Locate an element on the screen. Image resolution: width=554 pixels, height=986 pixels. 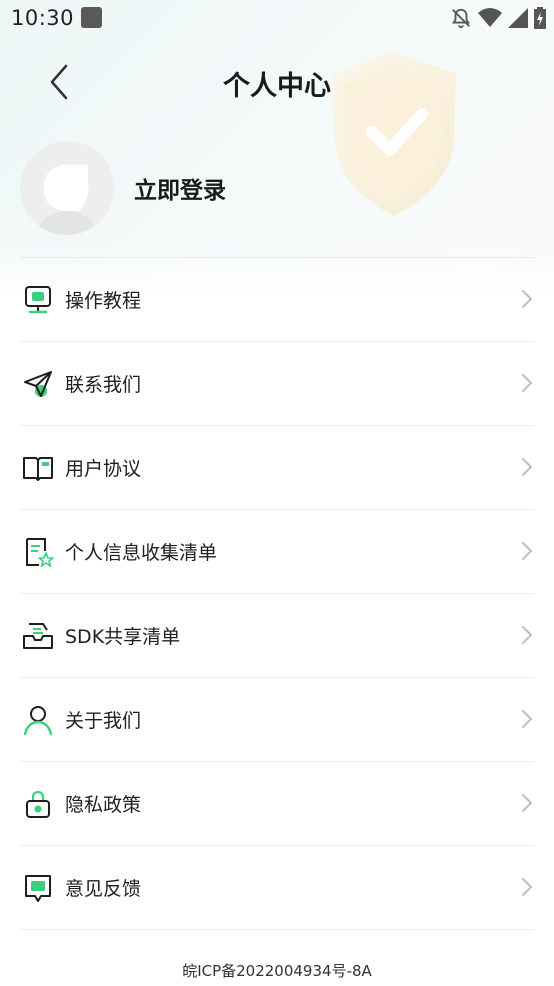
icp-record: 皖ICP备2022004934号-8A is located at coordinates (277, 971).